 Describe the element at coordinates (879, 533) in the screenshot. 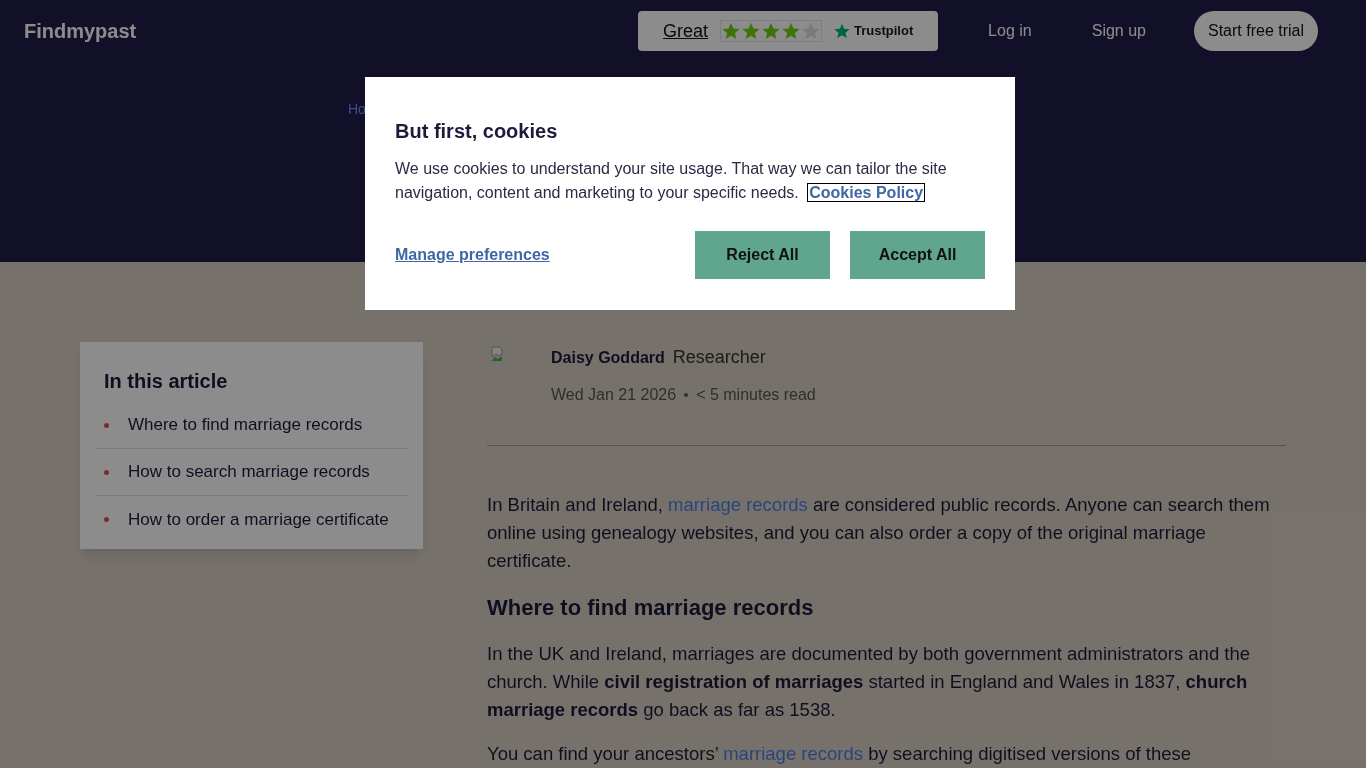

I see `article-paragraph: In Britain and Ireland, marriage records are considered public records. Anyone can search them online using genealogy websites, and you can also order a copy of the original marriage certificate.` at that location.